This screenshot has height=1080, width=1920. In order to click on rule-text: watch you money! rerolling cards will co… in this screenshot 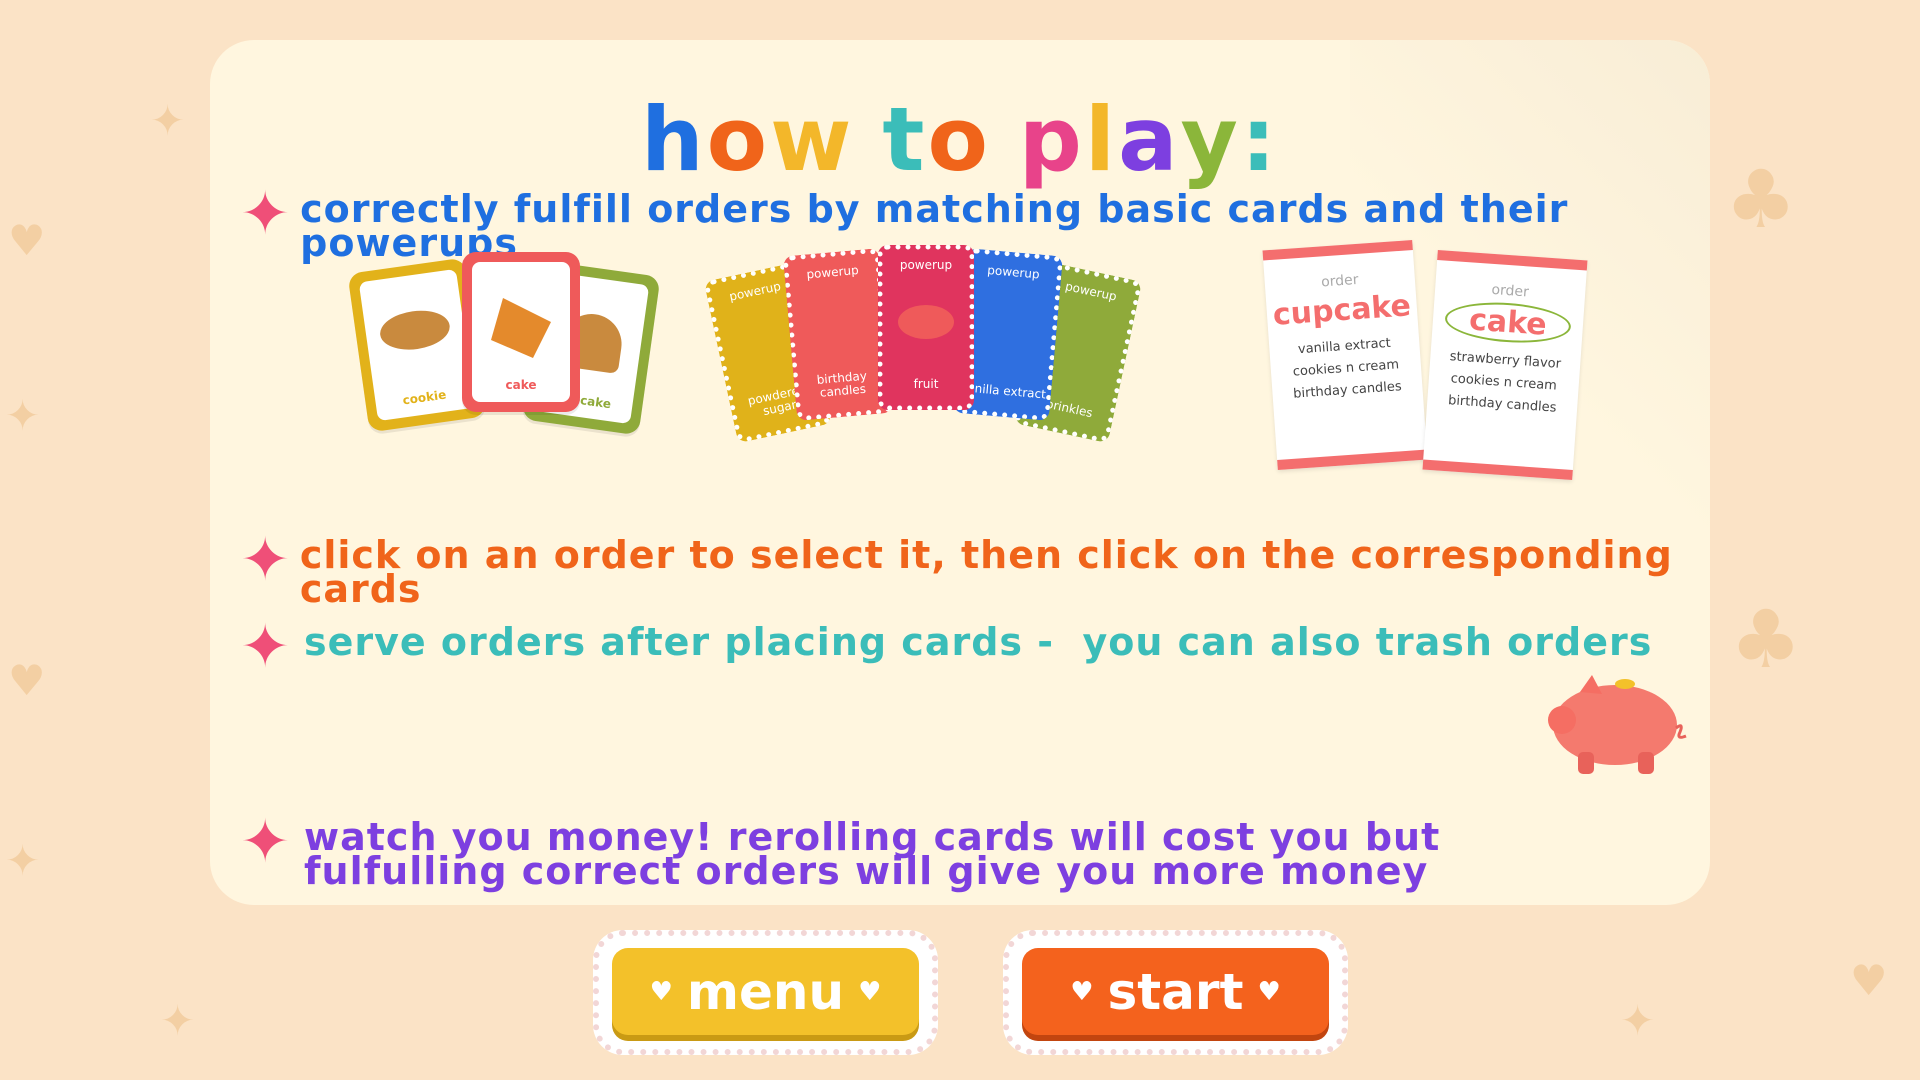, I will do `click(872, 854)`.